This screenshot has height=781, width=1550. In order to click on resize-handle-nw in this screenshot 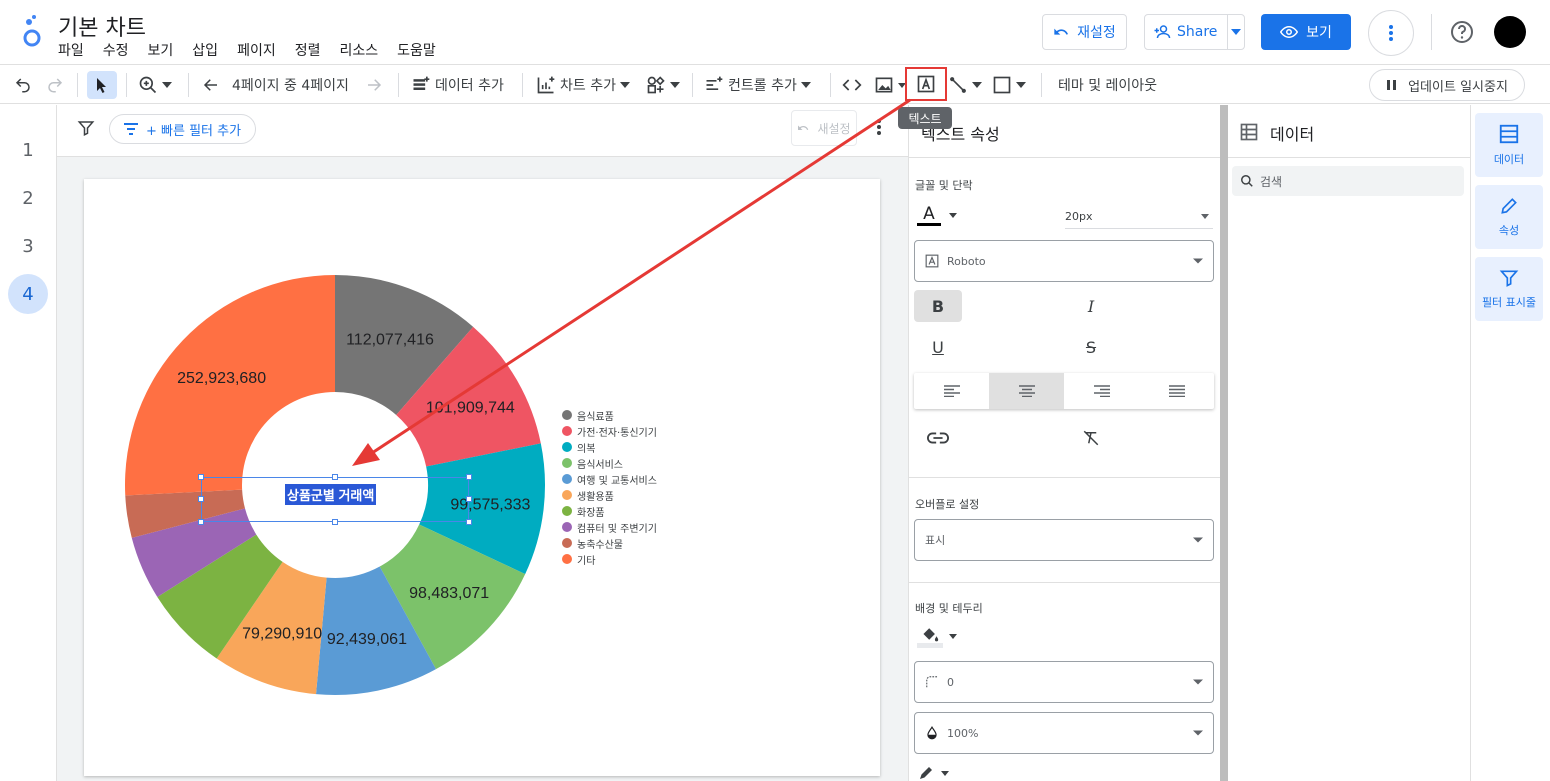, I will do `click(201, 477)`.